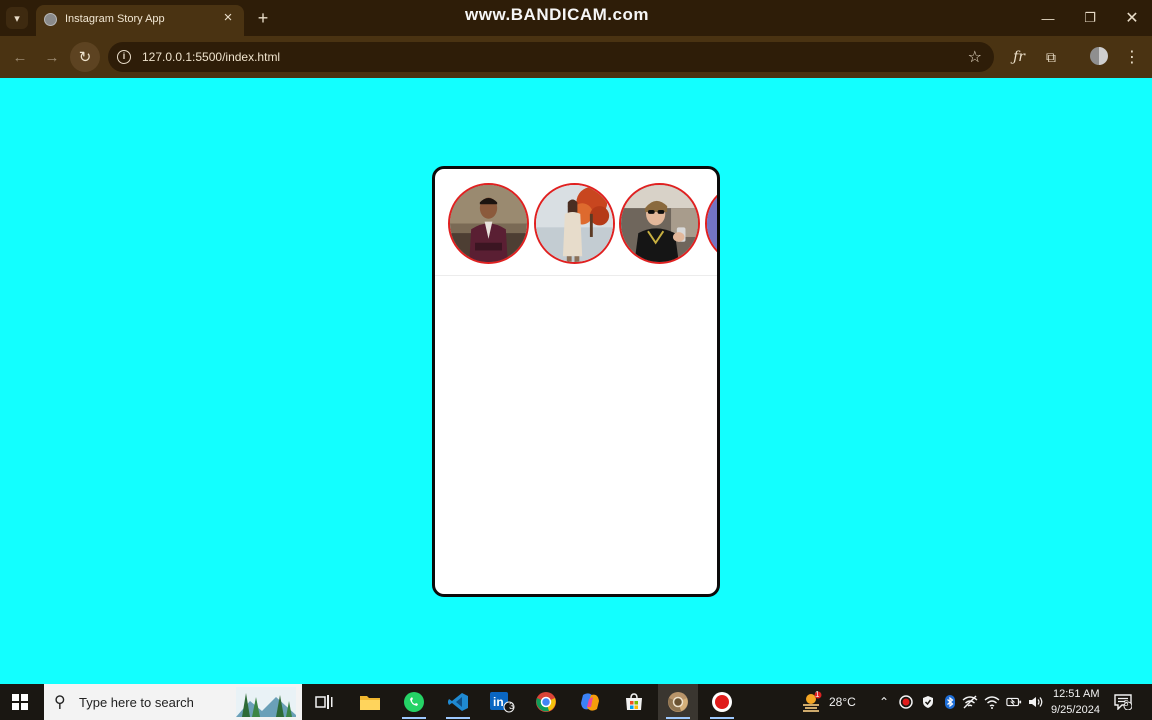 This screenshot has height=720, width=1152. What do you see at coordinates (576, 381) in the screenshot?
I see `story-app-container` at bounding box center [576, 381].